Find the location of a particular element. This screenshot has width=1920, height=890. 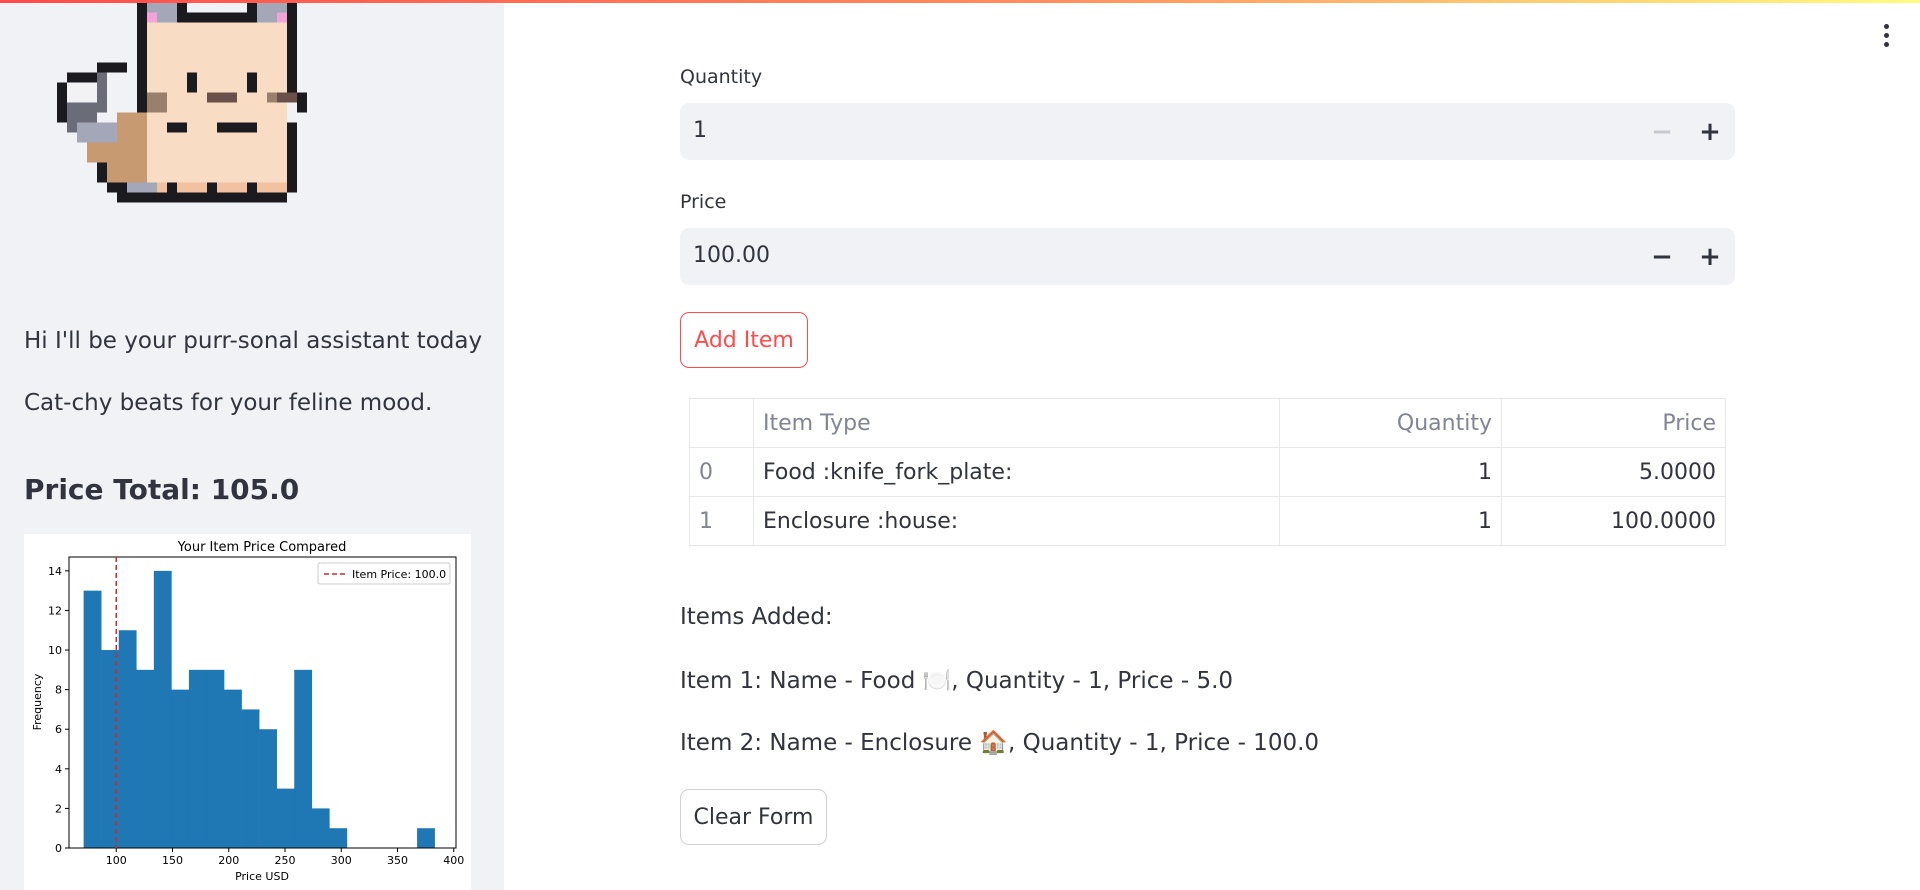

tagline-text: Cat-chy beats for your feline mood. is located at coordinates (228, 403).